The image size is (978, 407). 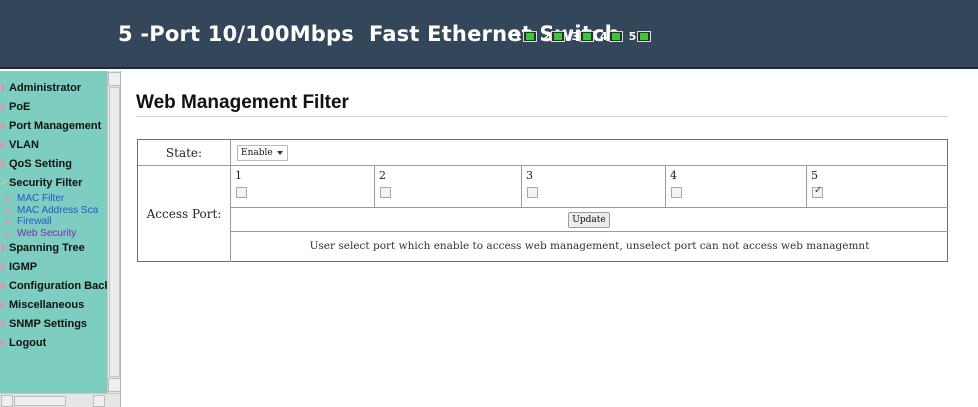 What do you see at coordinates (53, 343) in the screenshot?
I see `sidebar-item-logout: Logout` at bounding box center [53, 343].